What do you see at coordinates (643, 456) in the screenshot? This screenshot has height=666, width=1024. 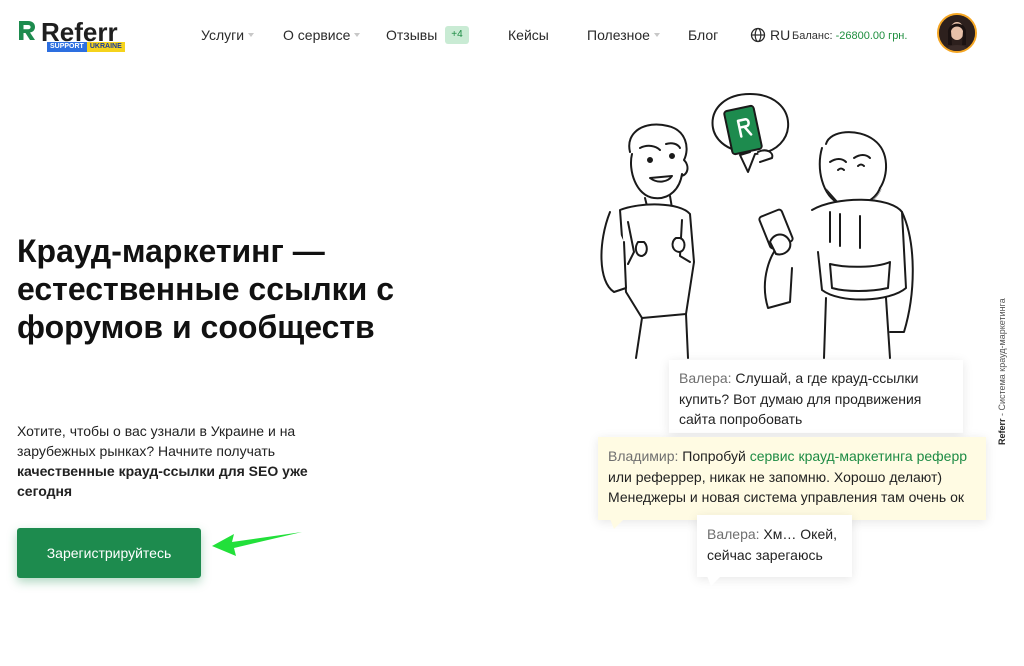 I see `chat-speaker: Владимир:` at bounding box center [643, 456].